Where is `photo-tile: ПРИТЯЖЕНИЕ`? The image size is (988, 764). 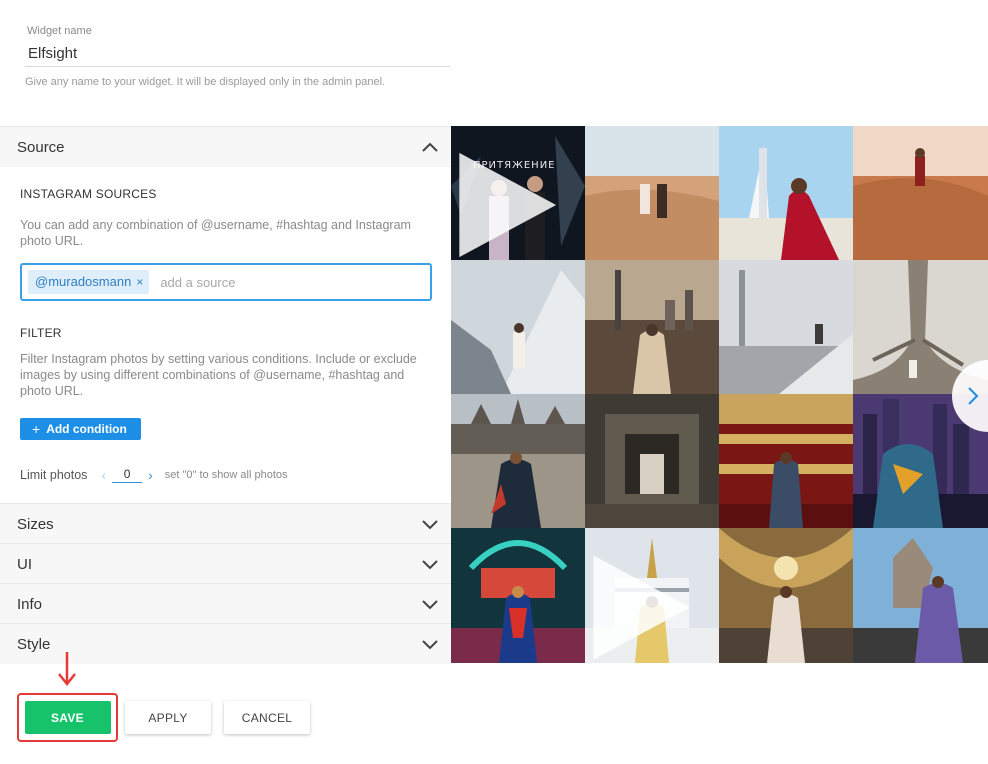 photo-tile: ПРИТЯЖЕНИЕ is located at coordinates (518, 193).